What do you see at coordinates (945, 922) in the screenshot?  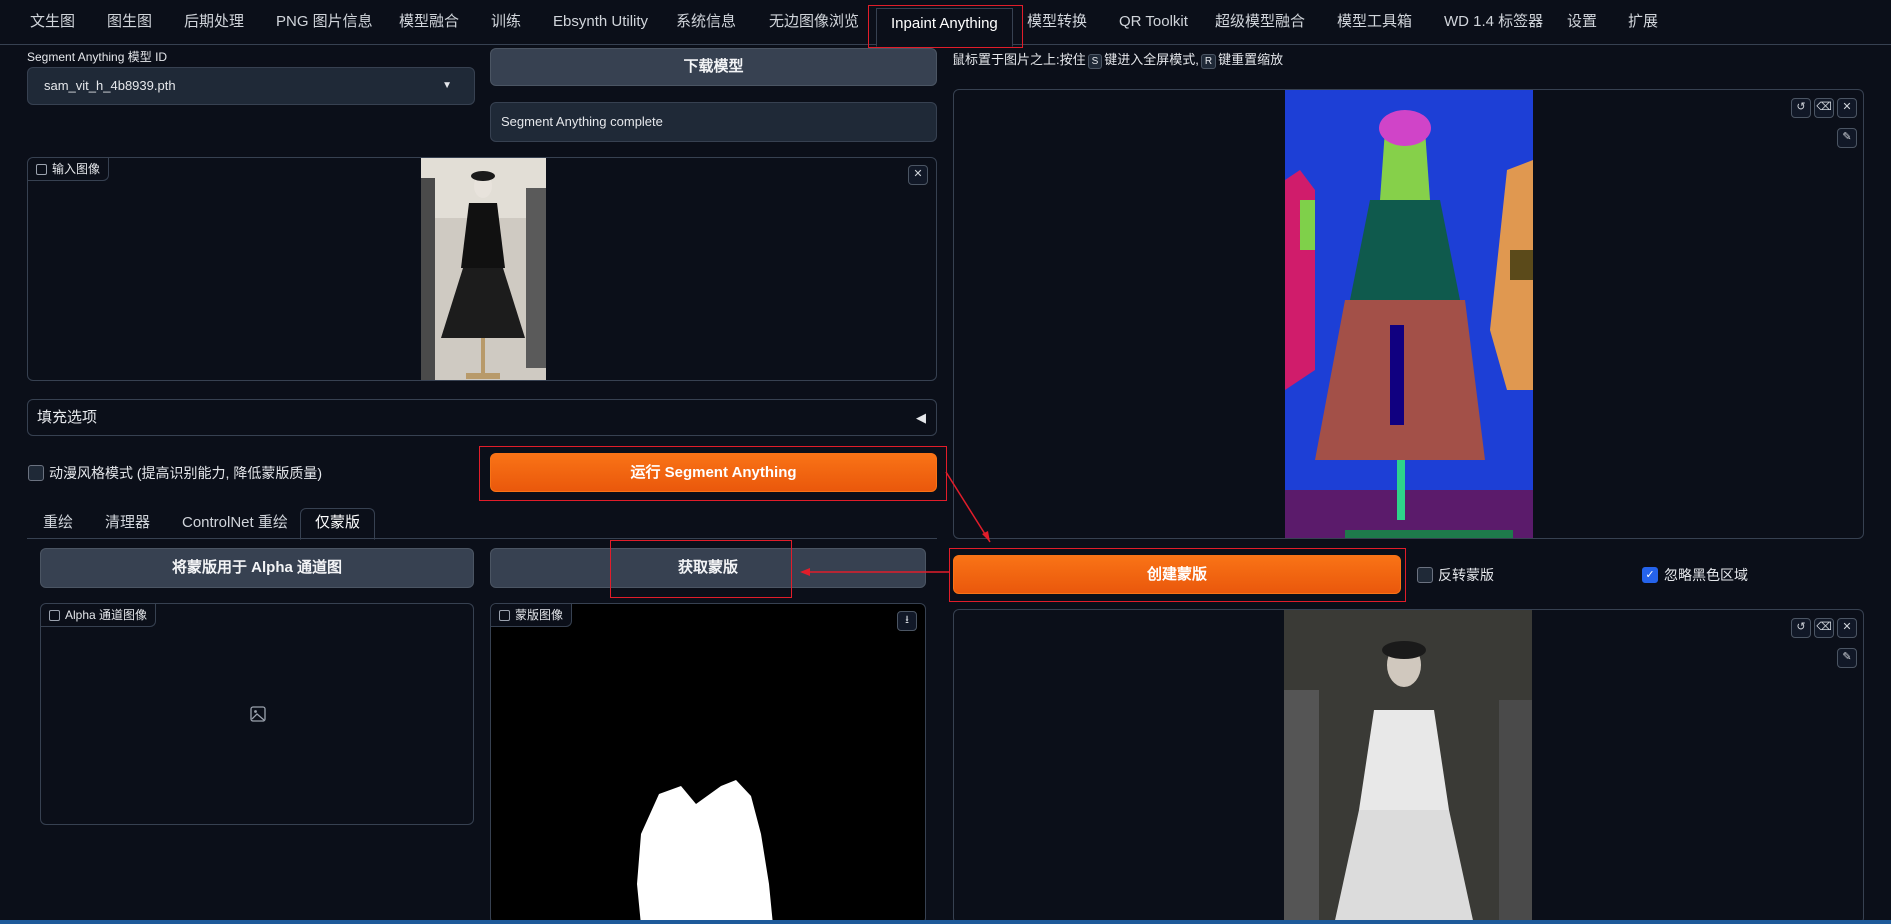 I see `bottom-border` at bounding box center [945, 922].